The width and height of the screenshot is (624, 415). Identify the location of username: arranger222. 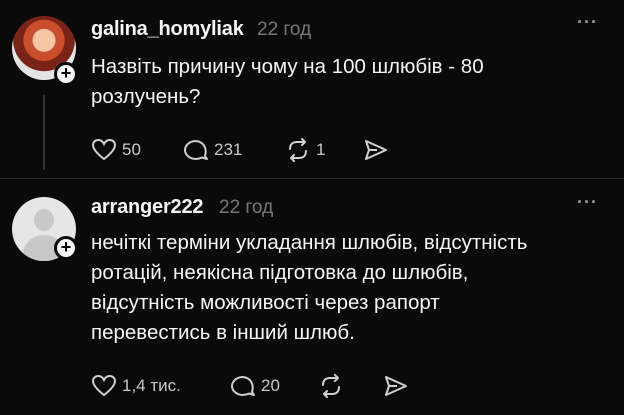
(147, 207).